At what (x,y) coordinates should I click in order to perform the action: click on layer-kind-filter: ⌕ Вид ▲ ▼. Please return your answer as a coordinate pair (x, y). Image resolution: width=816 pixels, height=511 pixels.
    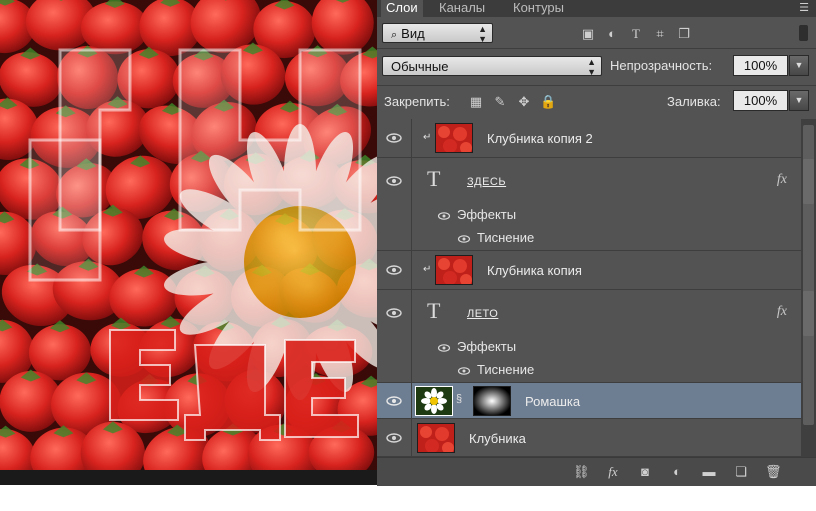
    Looking at the image, I should click on (437, 33).